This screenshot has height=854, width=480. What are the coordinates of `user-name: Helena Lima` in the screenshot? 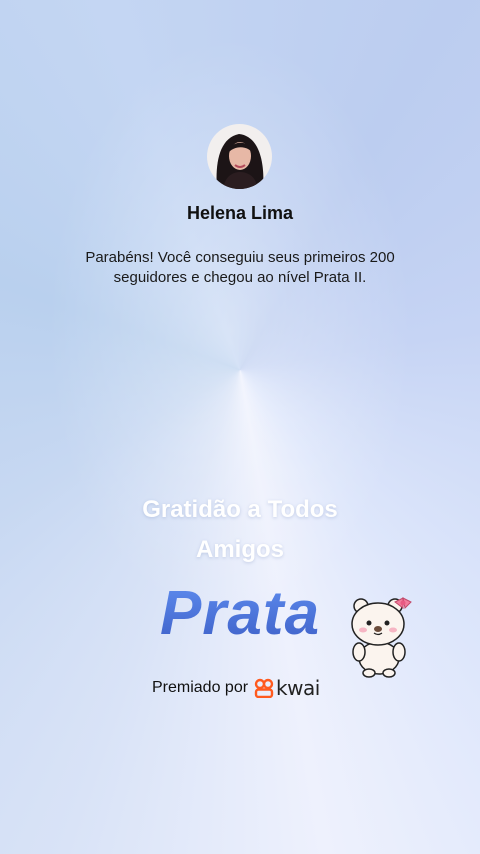 It's located at (240, 213).